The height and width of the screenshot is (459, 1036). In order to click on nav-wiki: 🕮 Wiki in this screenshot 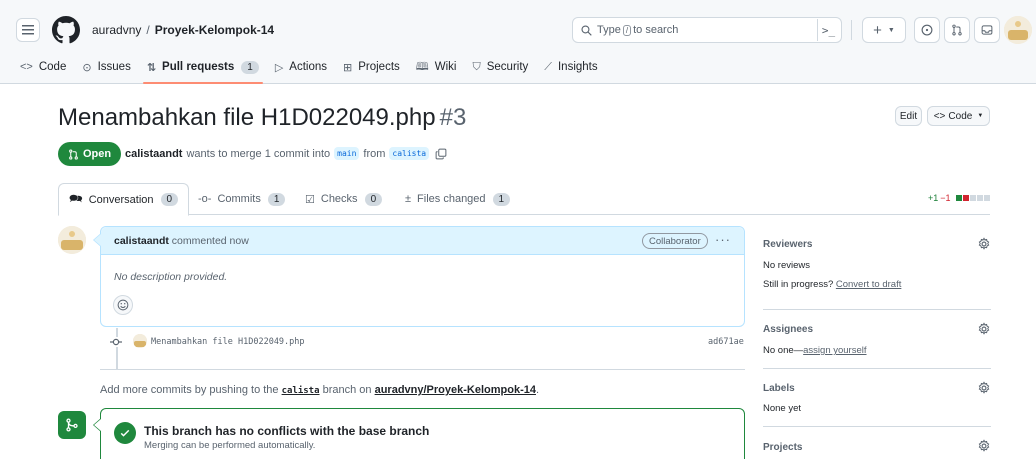, I will do `click(436, 67)`.